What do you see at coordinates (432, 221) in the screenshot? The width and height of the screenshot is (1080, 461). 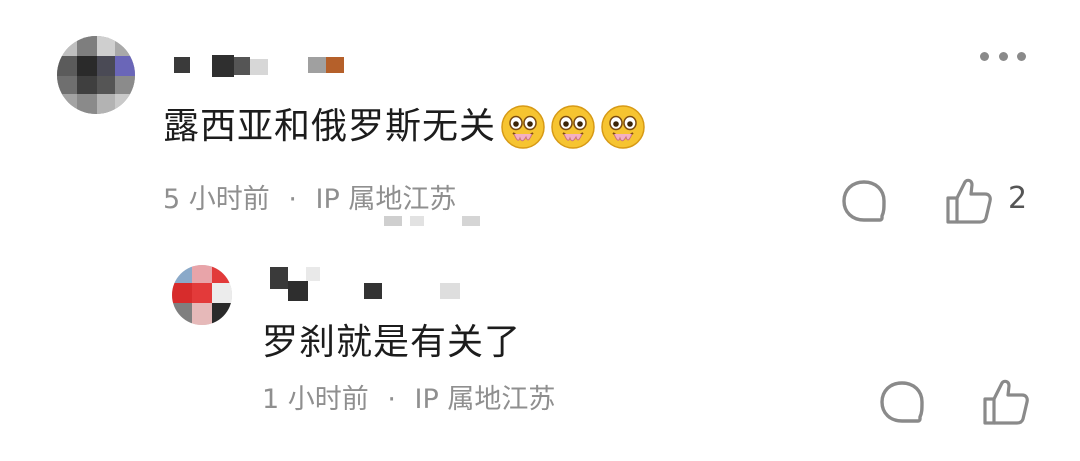 I see `mosaic-patch` at bounding box center [432, 221].